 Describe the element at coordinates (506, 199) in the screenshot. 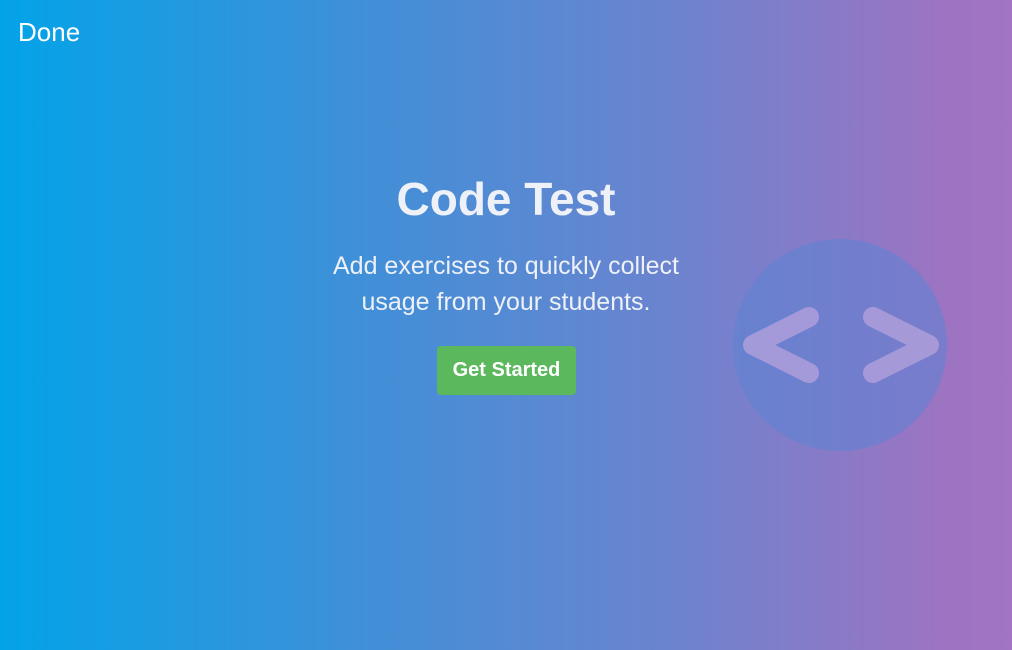

I see `page-title: Code Test` at that location.